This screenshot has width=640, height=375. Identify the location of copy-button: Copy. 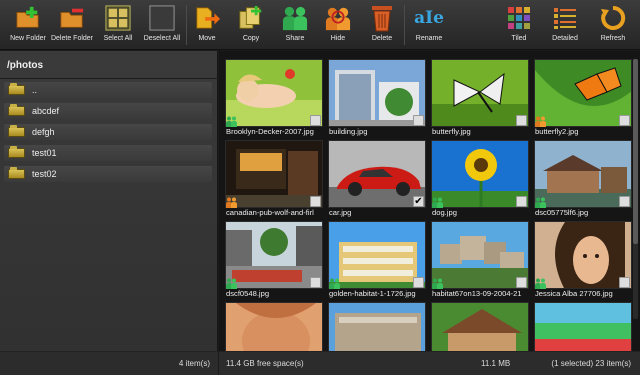
(251, 25).